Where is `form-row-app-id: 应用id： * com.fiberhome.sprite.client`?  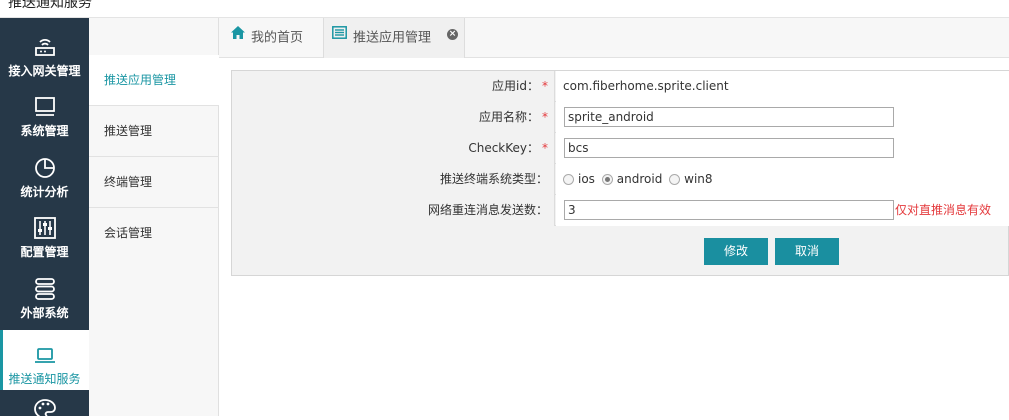 form-row-app-id: 应用id： * com.fiberhome.sprite.client is located at coordinates (620, 86).